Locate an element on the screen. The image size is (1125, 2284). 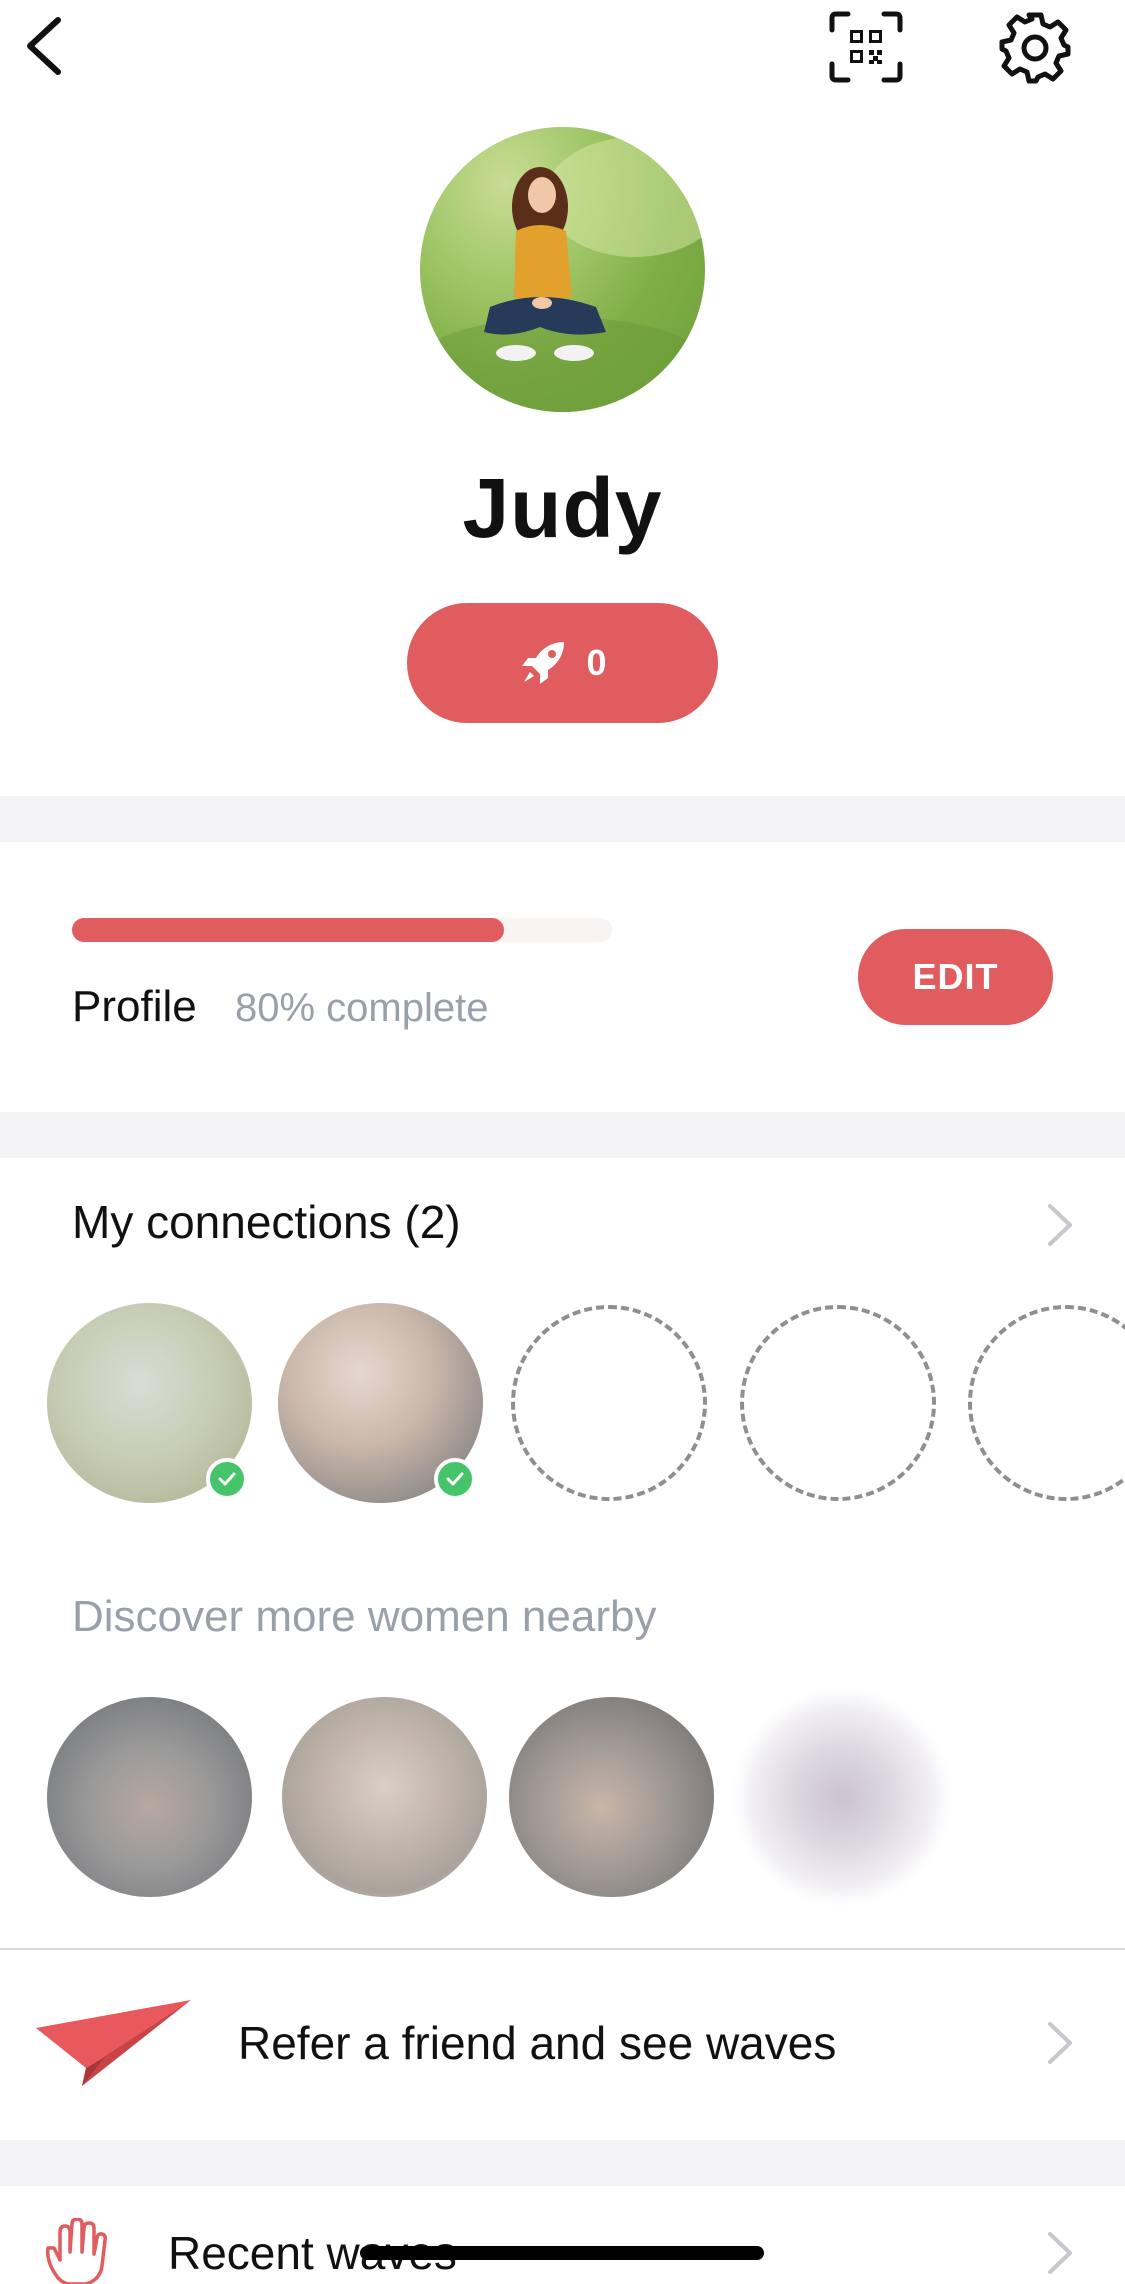
profile-progress-fill is located at coordinates (288, 930).